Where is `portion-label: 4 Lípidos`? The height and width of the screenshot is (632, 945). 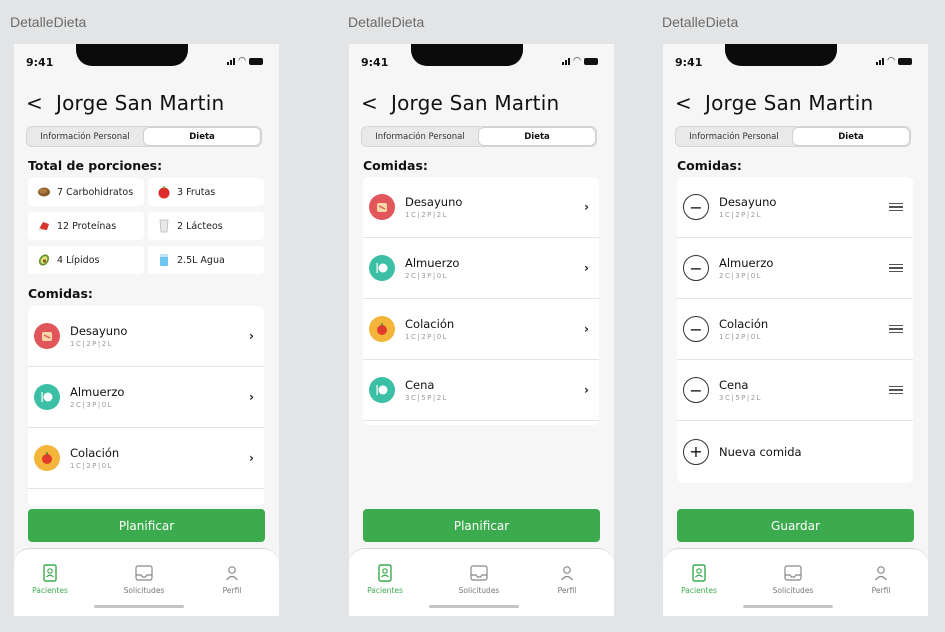 portion-label: 4 Lípidos is located at coordinates (78, 260).